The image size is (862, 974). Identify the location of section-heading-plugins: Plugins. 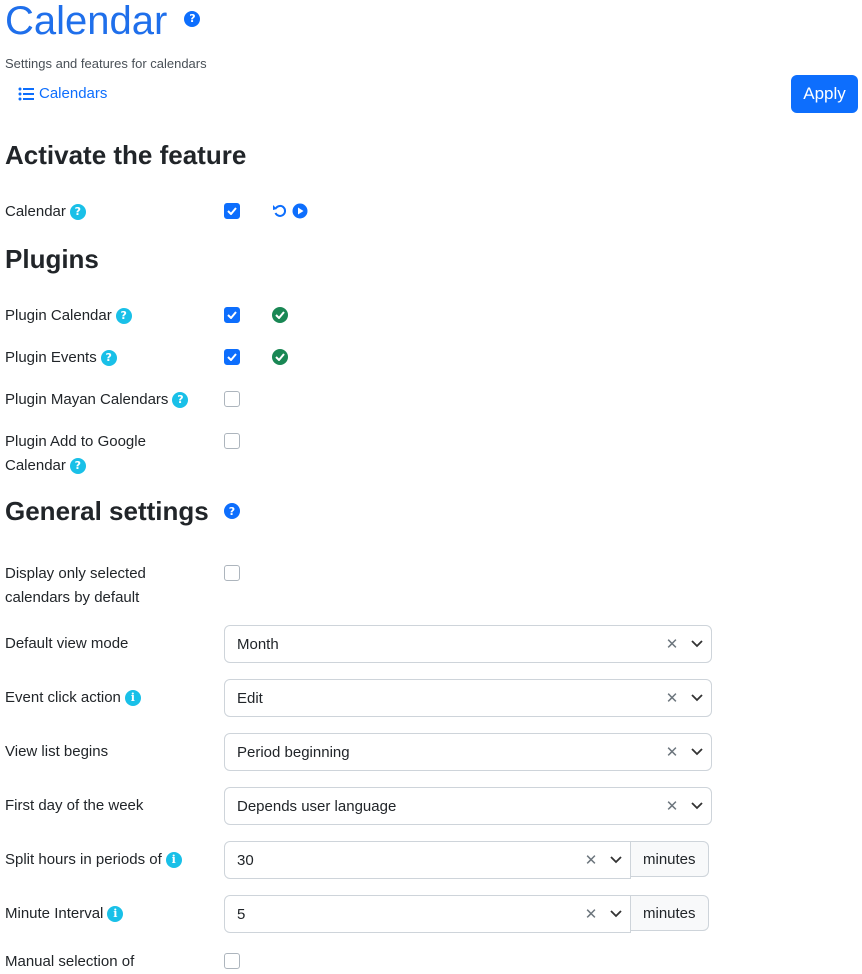
(52, 259).